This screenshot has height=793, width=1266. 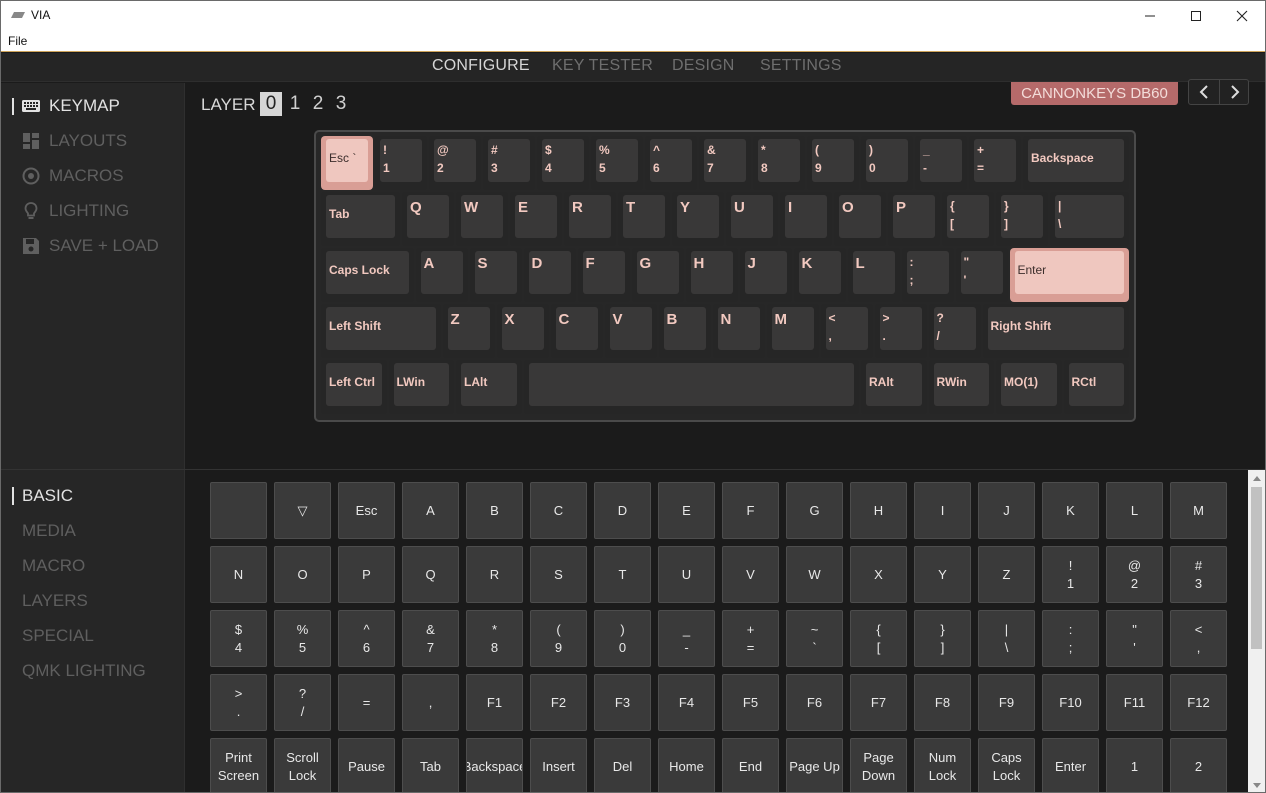 I want to click on keycode-button: Home, so click(x=686, y=765).